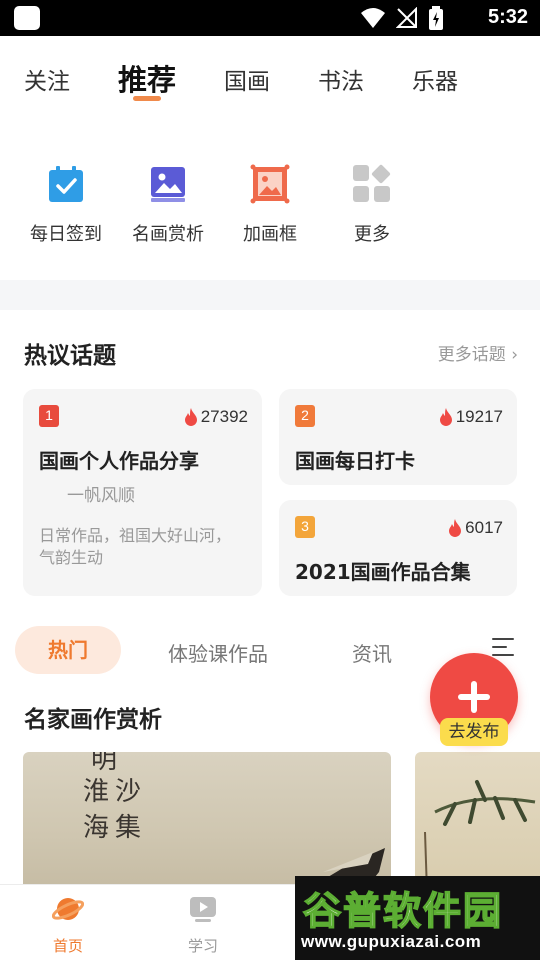 Image resolution: width=540 pixels, height=960 pixels. What do you see at coordinates (305, 416) in the screenshot?
I see `rank-badge: 2` at bounding box center [305, 416].